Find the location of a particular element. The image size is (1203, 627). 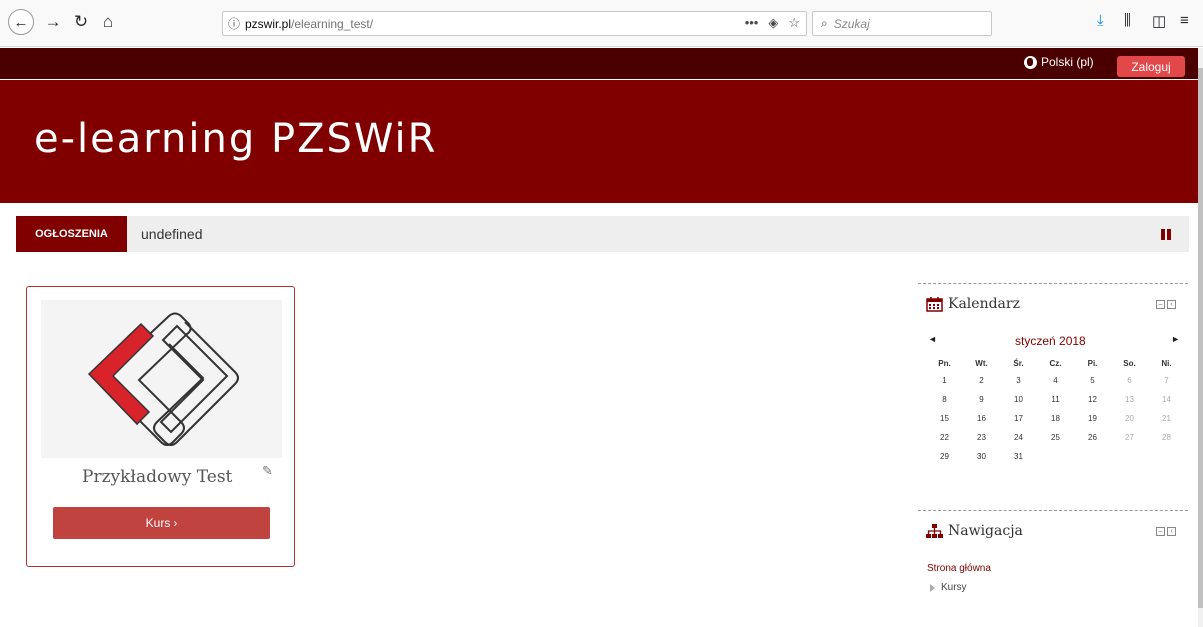

navigation-title: Nawigacja is located at coordinates (985, 531).